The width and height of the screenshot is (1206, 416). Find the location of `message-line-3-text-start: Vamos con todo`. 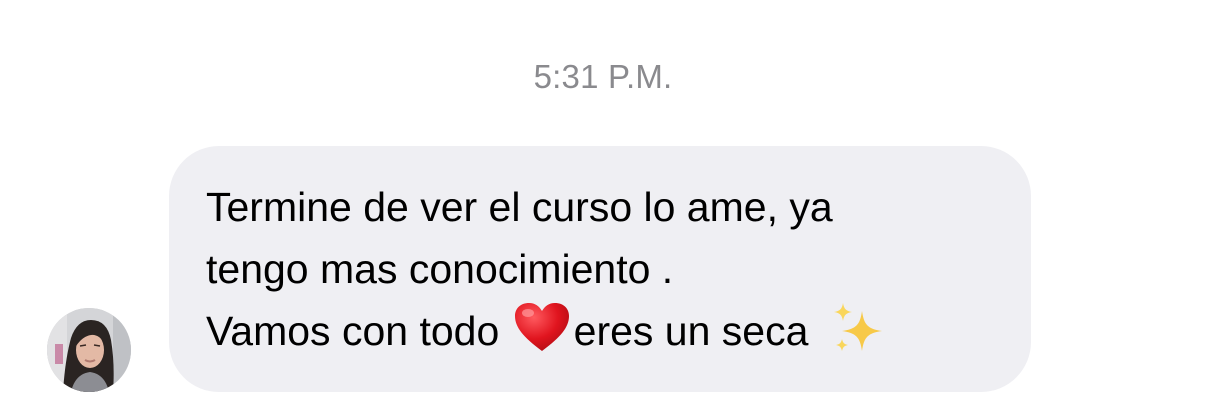

message-line-3-text-start: Vamos con todo is located at coordinates (358, 331).